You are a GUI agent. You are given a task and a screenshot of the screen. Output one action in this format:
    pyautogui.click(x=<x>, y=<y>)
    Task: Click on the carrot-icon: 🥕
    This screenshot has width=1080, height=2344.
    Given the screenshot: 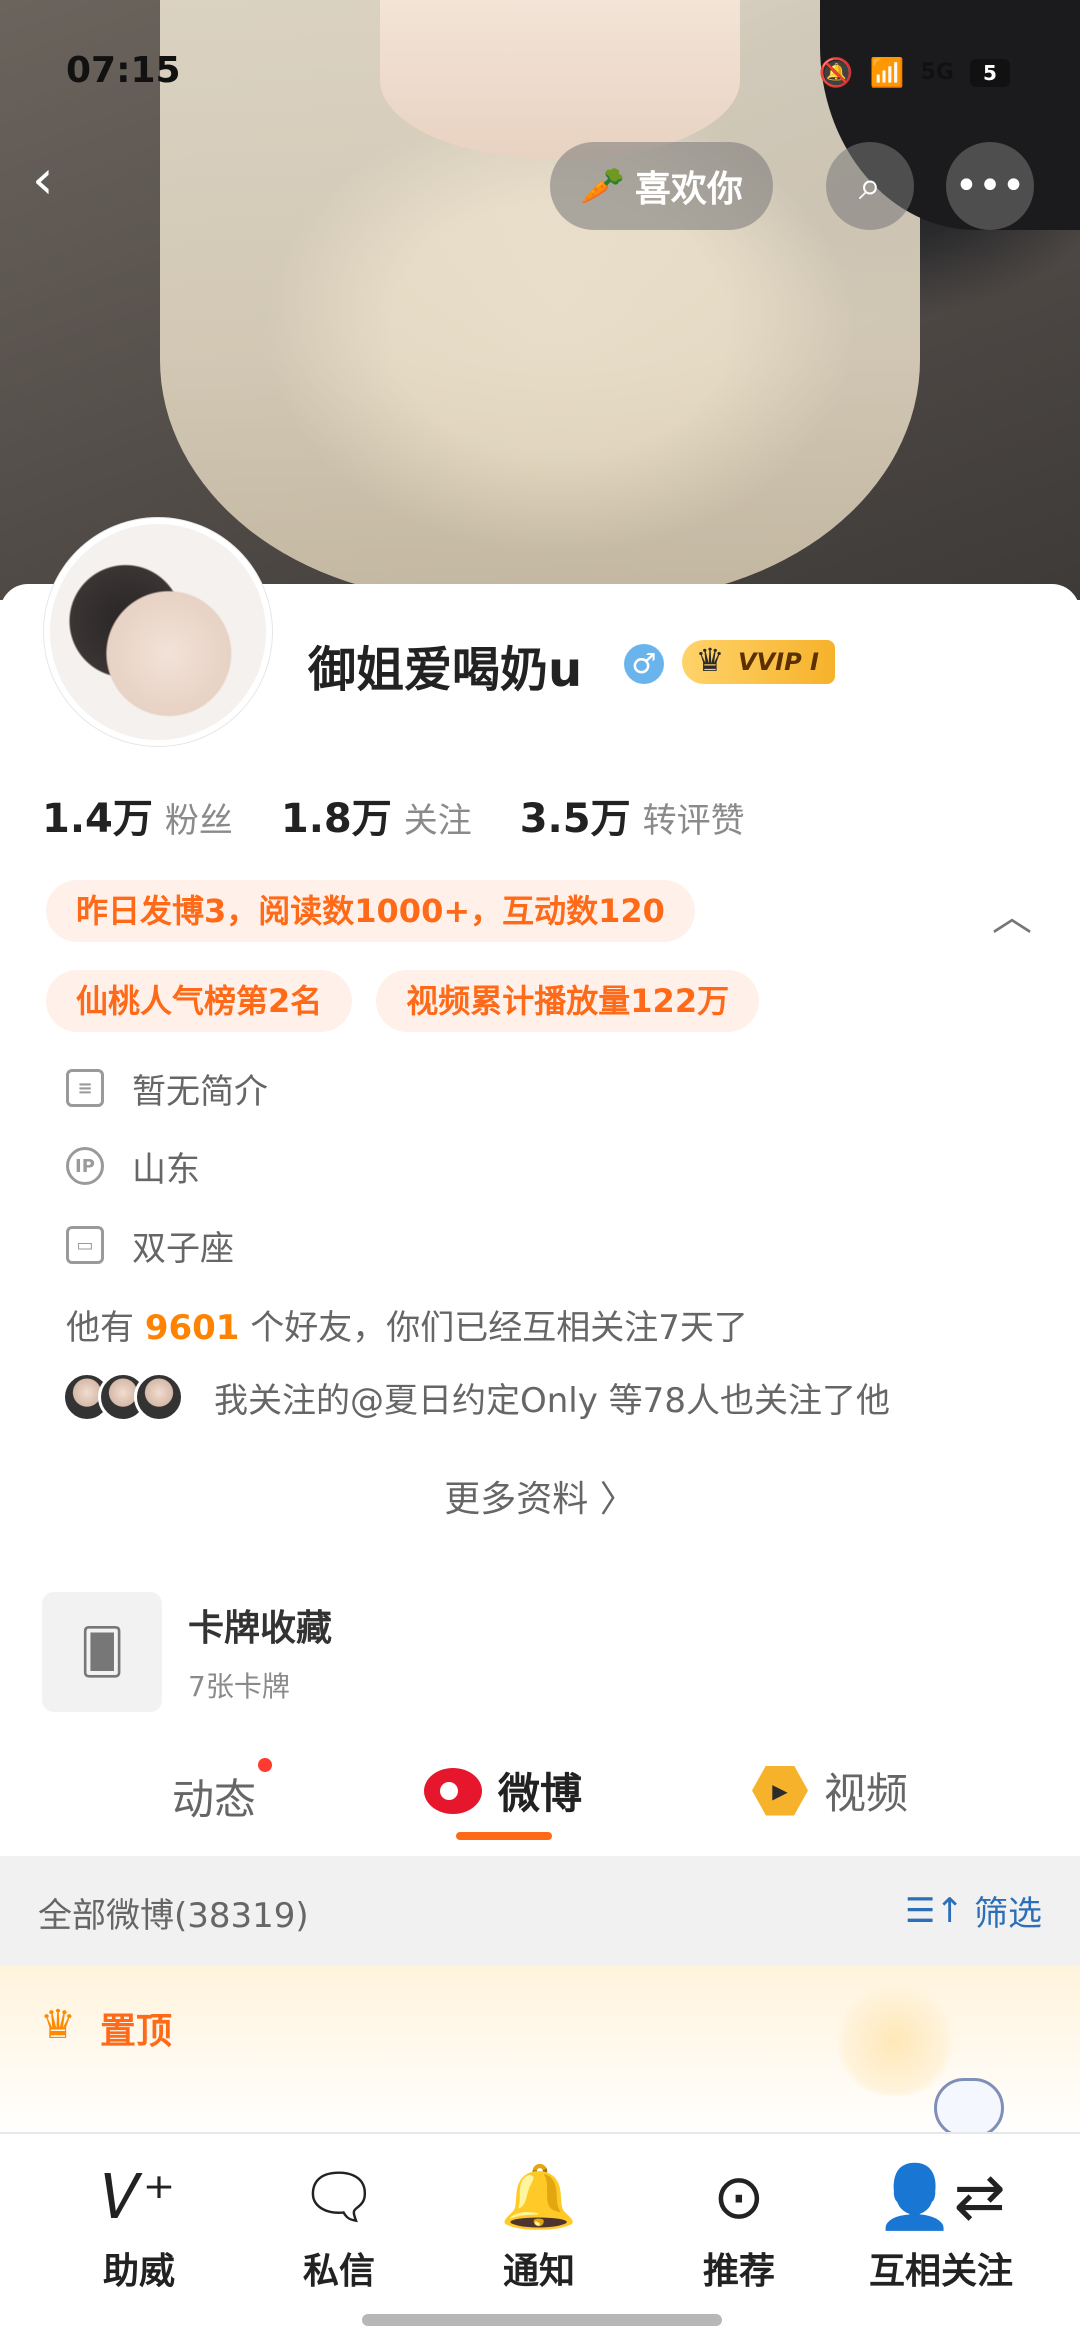 What is the action you would take?
    pyautogui.click(x=602, y=186)
    